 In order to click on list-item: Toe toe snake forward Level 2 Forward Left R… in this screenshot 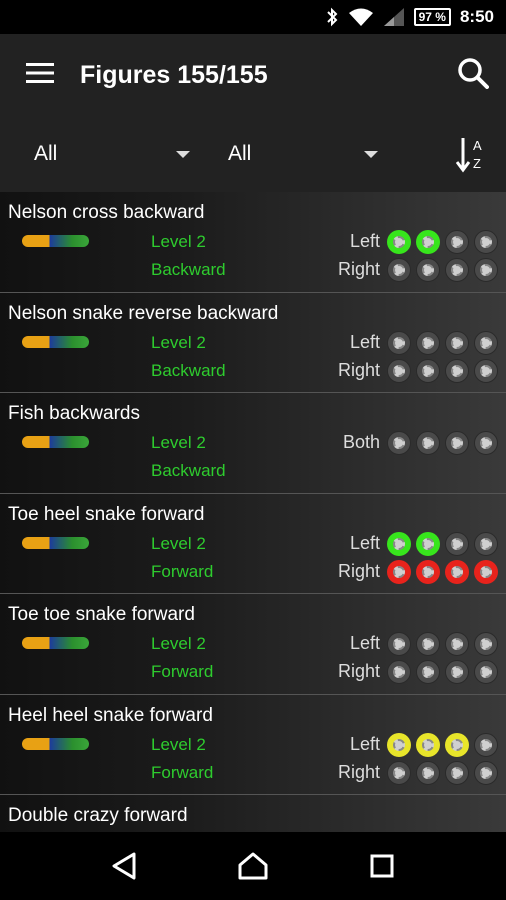, I will do `click(253, 644)`.